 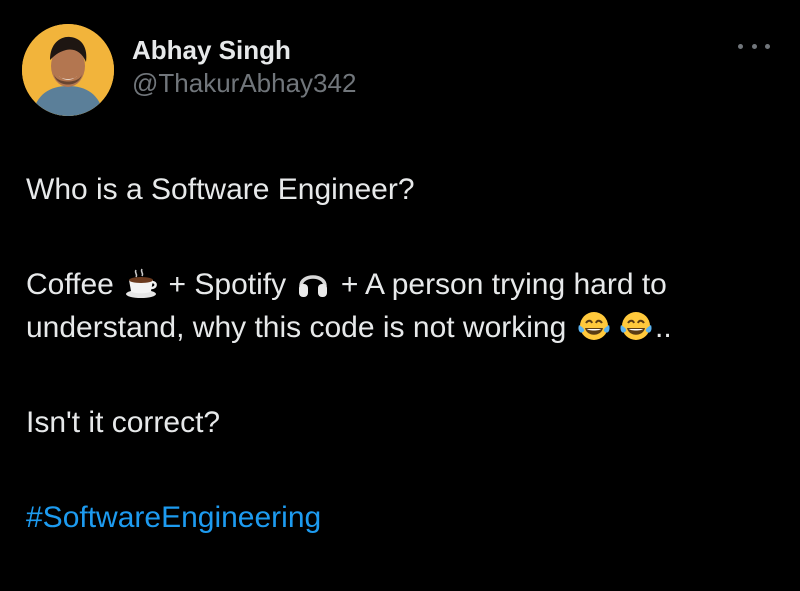 I want to click on avatar, so click(x=68, y=70).